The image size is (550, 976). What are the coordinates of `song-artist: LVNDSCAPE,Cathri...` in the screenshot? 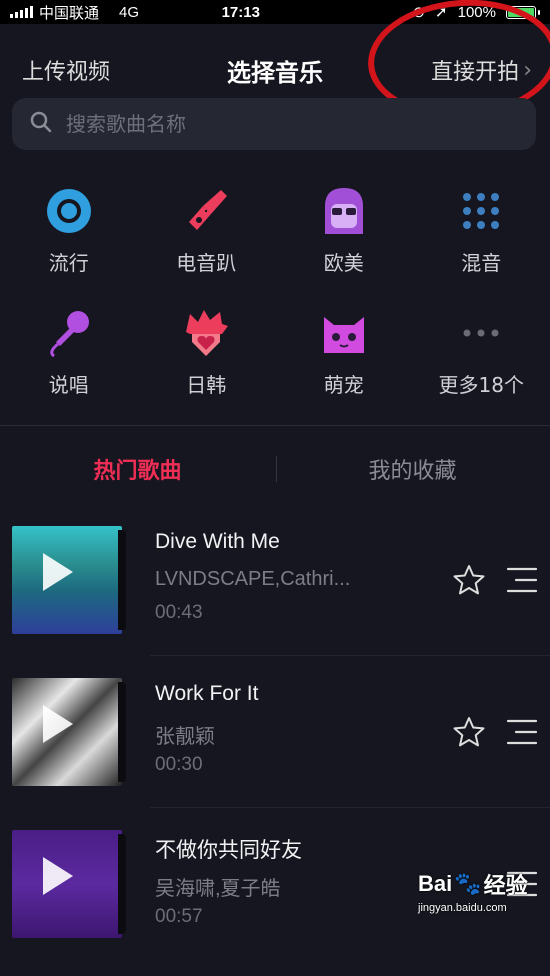 It's located at (252, 579).